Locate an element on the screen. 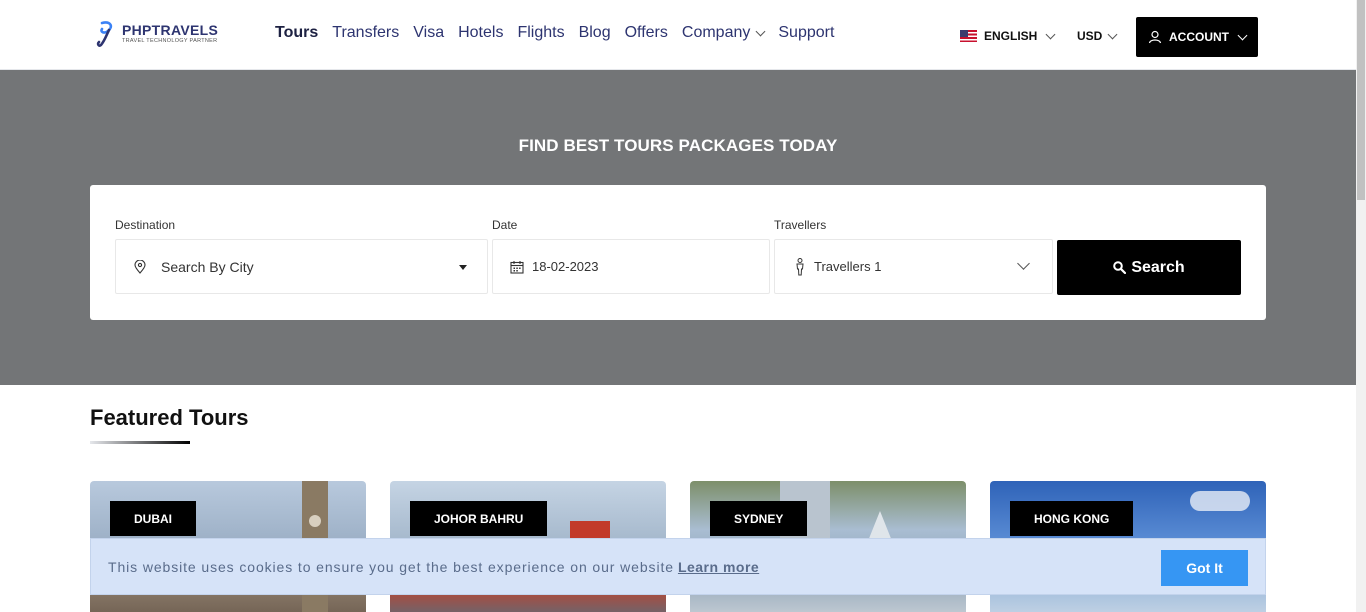  account-button: ACCOUNT is located at coordinates (1197, 37).